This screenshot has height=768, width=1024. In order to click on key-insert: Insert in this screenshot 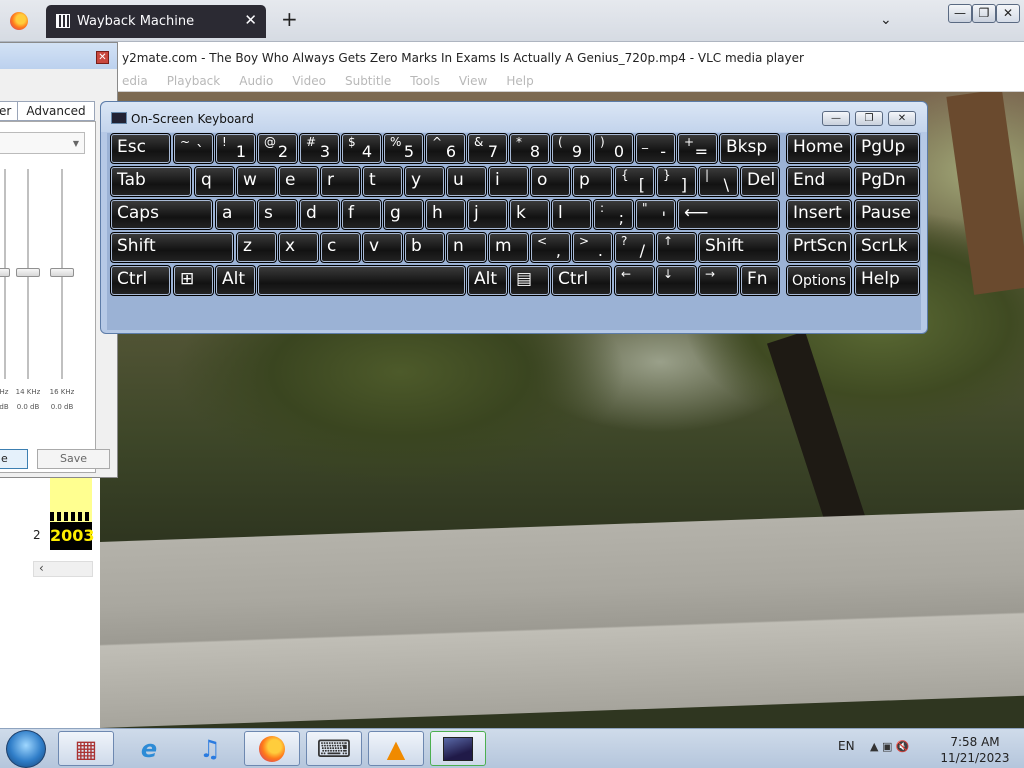, I will do `click(819, 214)`.